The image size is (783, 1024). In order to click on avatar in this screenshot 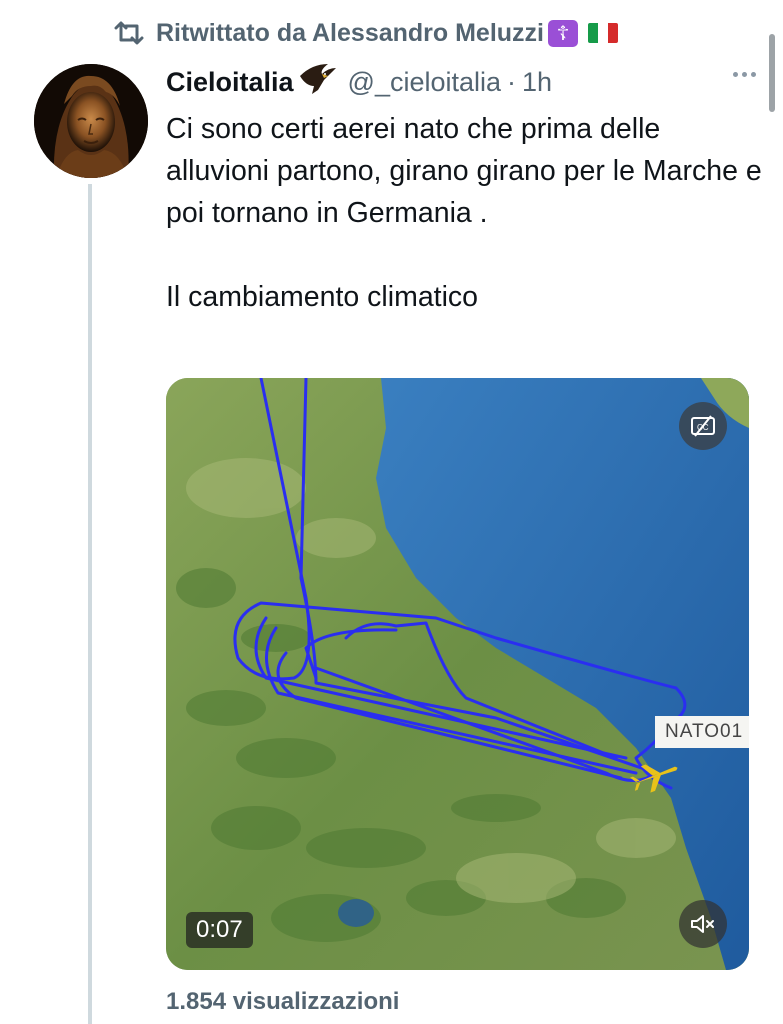, I will do `click(91, 121)`.